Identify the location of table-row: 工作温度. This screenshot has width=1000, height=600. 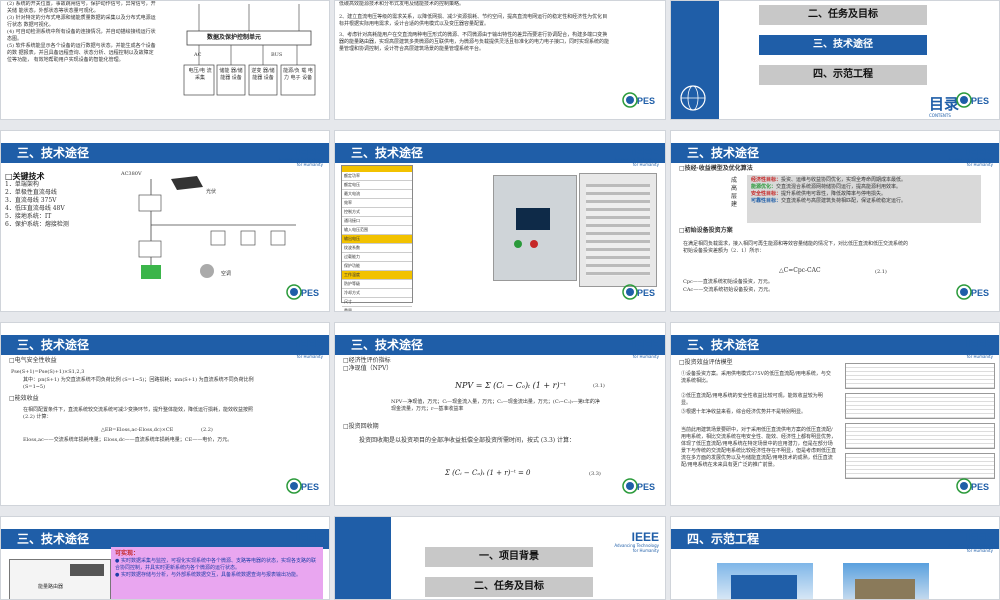
(377, 275).